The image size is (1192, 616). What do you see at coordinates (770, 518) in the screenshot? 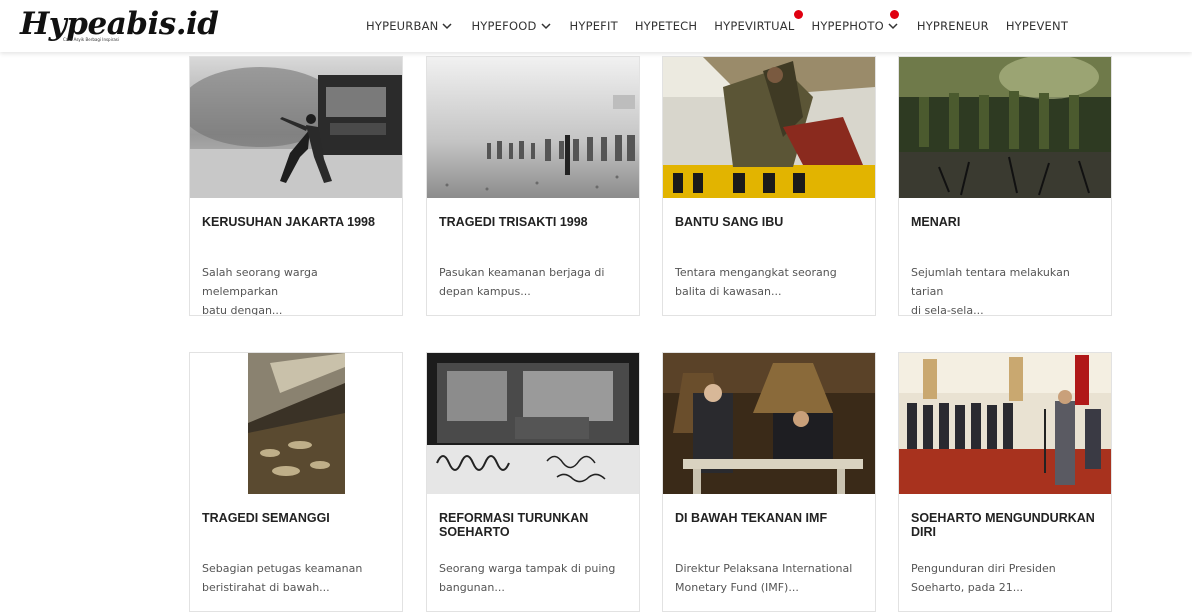
I see `card-title: DI BAWAH TEKANAN IMF` at bounding box center [770, 518].